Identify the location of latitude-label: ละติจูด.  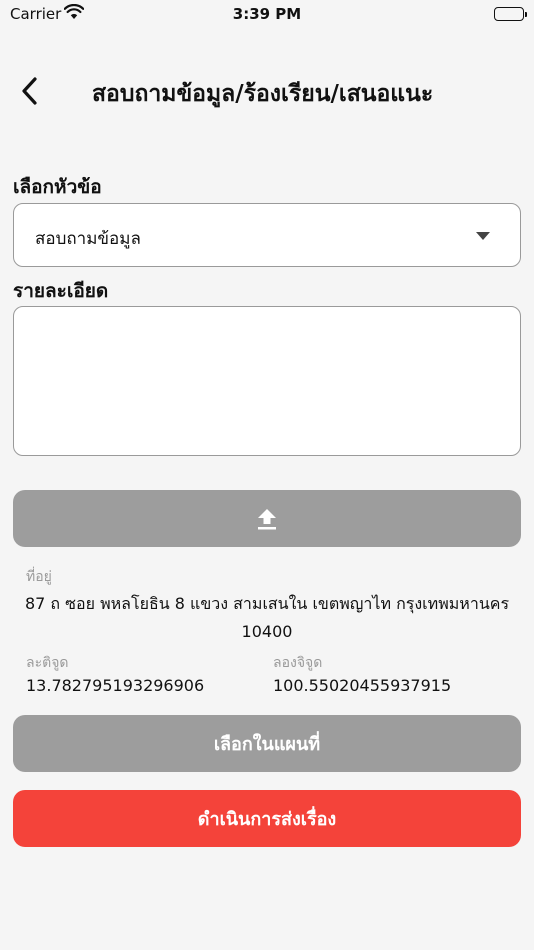
(47, 663).